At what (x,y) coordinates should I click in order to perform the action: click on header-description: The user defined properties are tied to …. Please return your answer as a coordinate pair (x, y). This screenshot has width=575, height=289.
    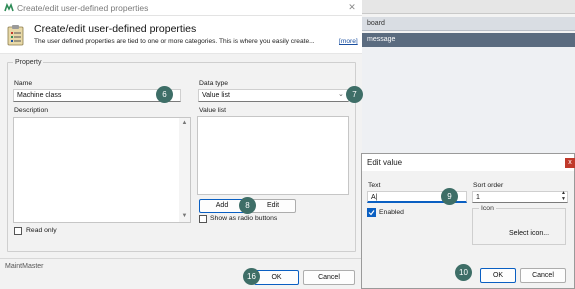
    Looking at the image, I should click on (174, 41).